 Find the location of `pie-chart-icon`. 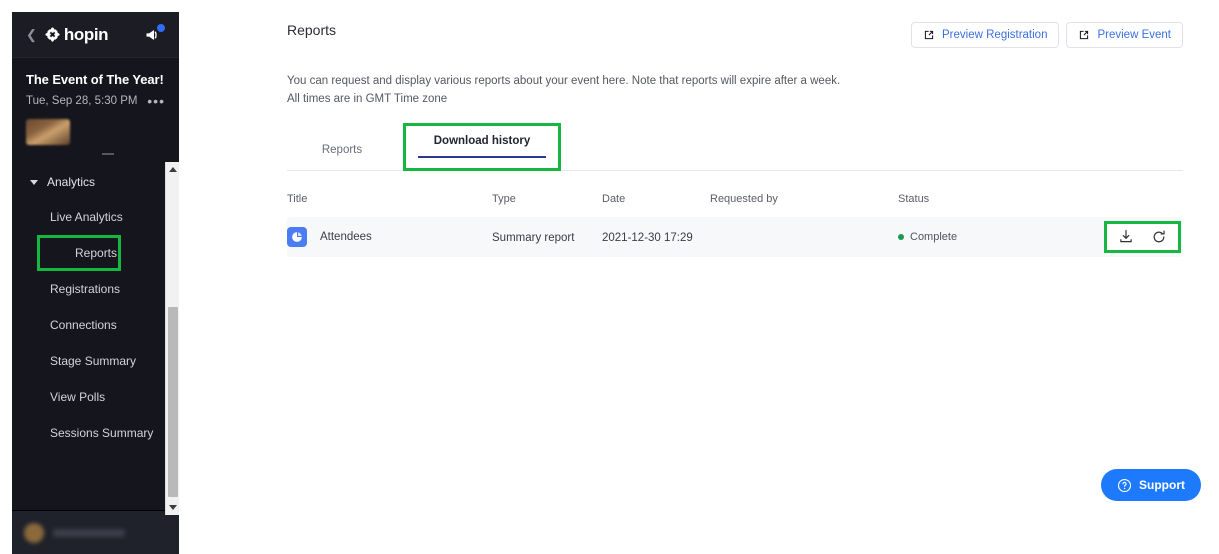

pie-chart-icon is located at coordinates (297, 236).